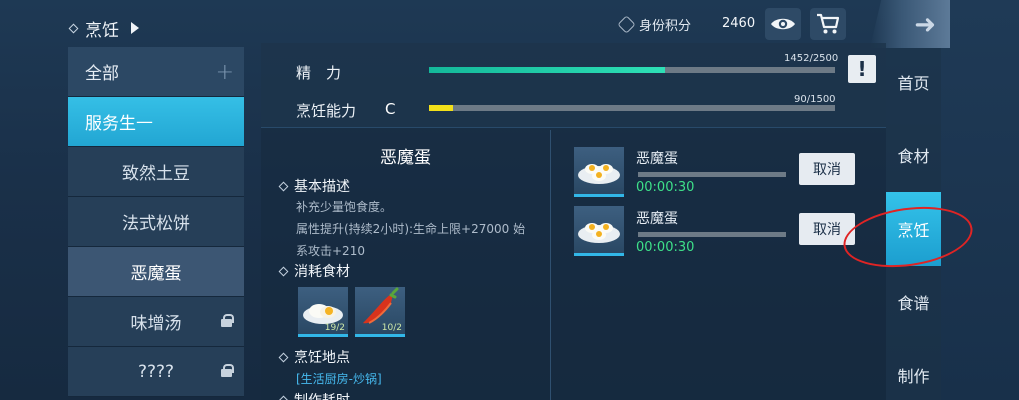 Image resolution: width=1019 pixels, height=400 pixels. I want to click on identity-score: 身份积分, so click(654, 24).